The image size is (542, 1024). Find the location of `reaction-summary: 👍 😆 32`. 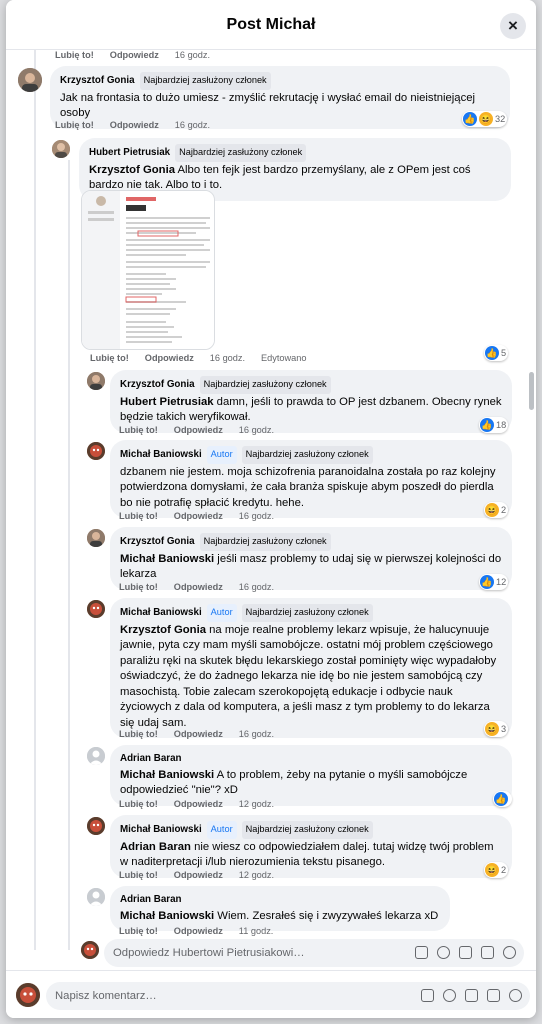

reaction-summary: 👍 😆 32 is located at coordinates (485, 119).